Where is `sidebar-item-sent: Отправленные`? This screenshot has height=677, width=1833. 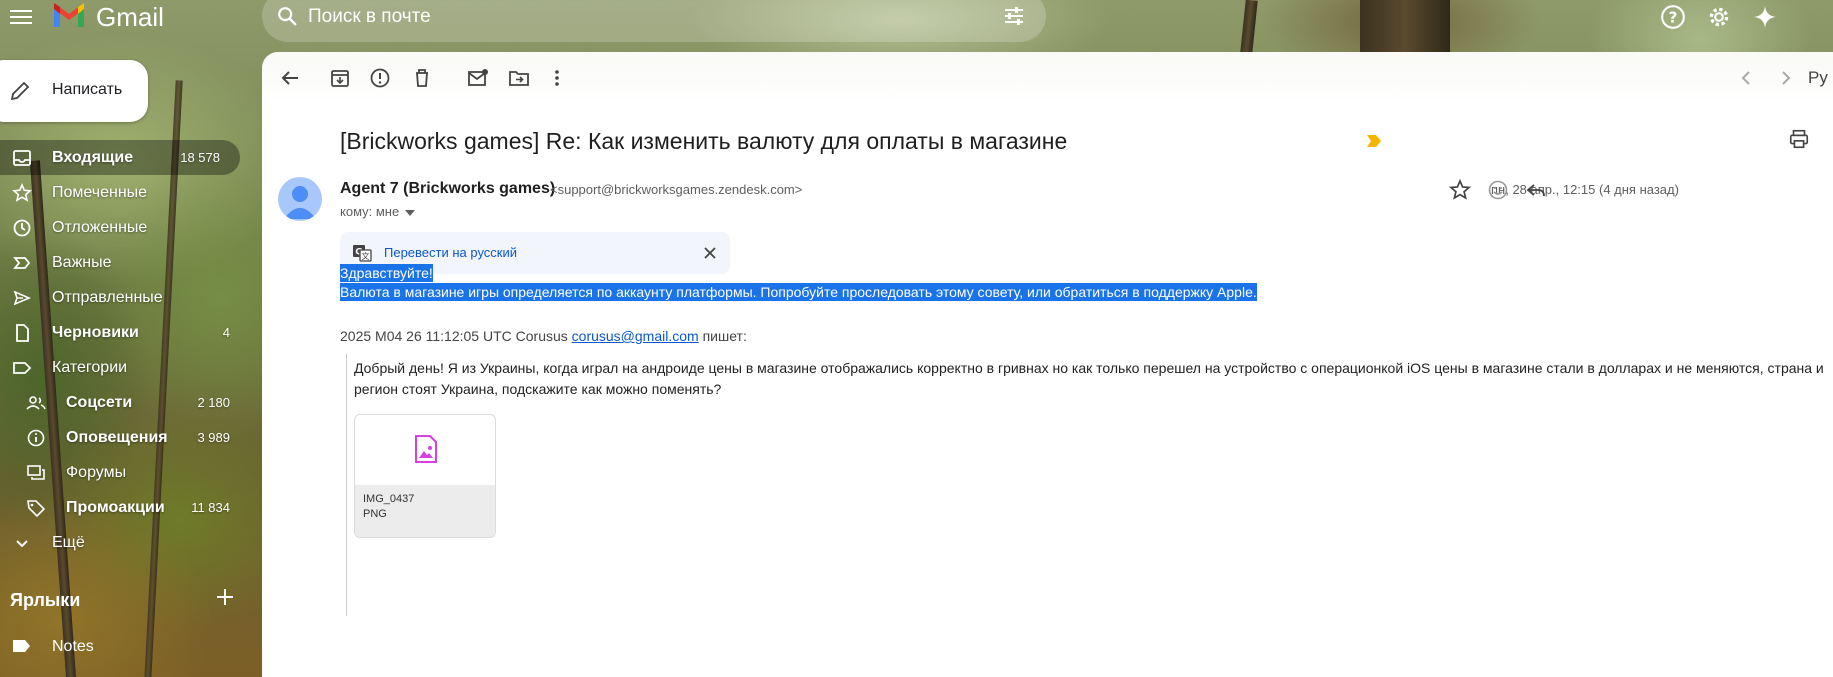
sidebar-item-sent: Отправленные is located at coordinates (125, 297).